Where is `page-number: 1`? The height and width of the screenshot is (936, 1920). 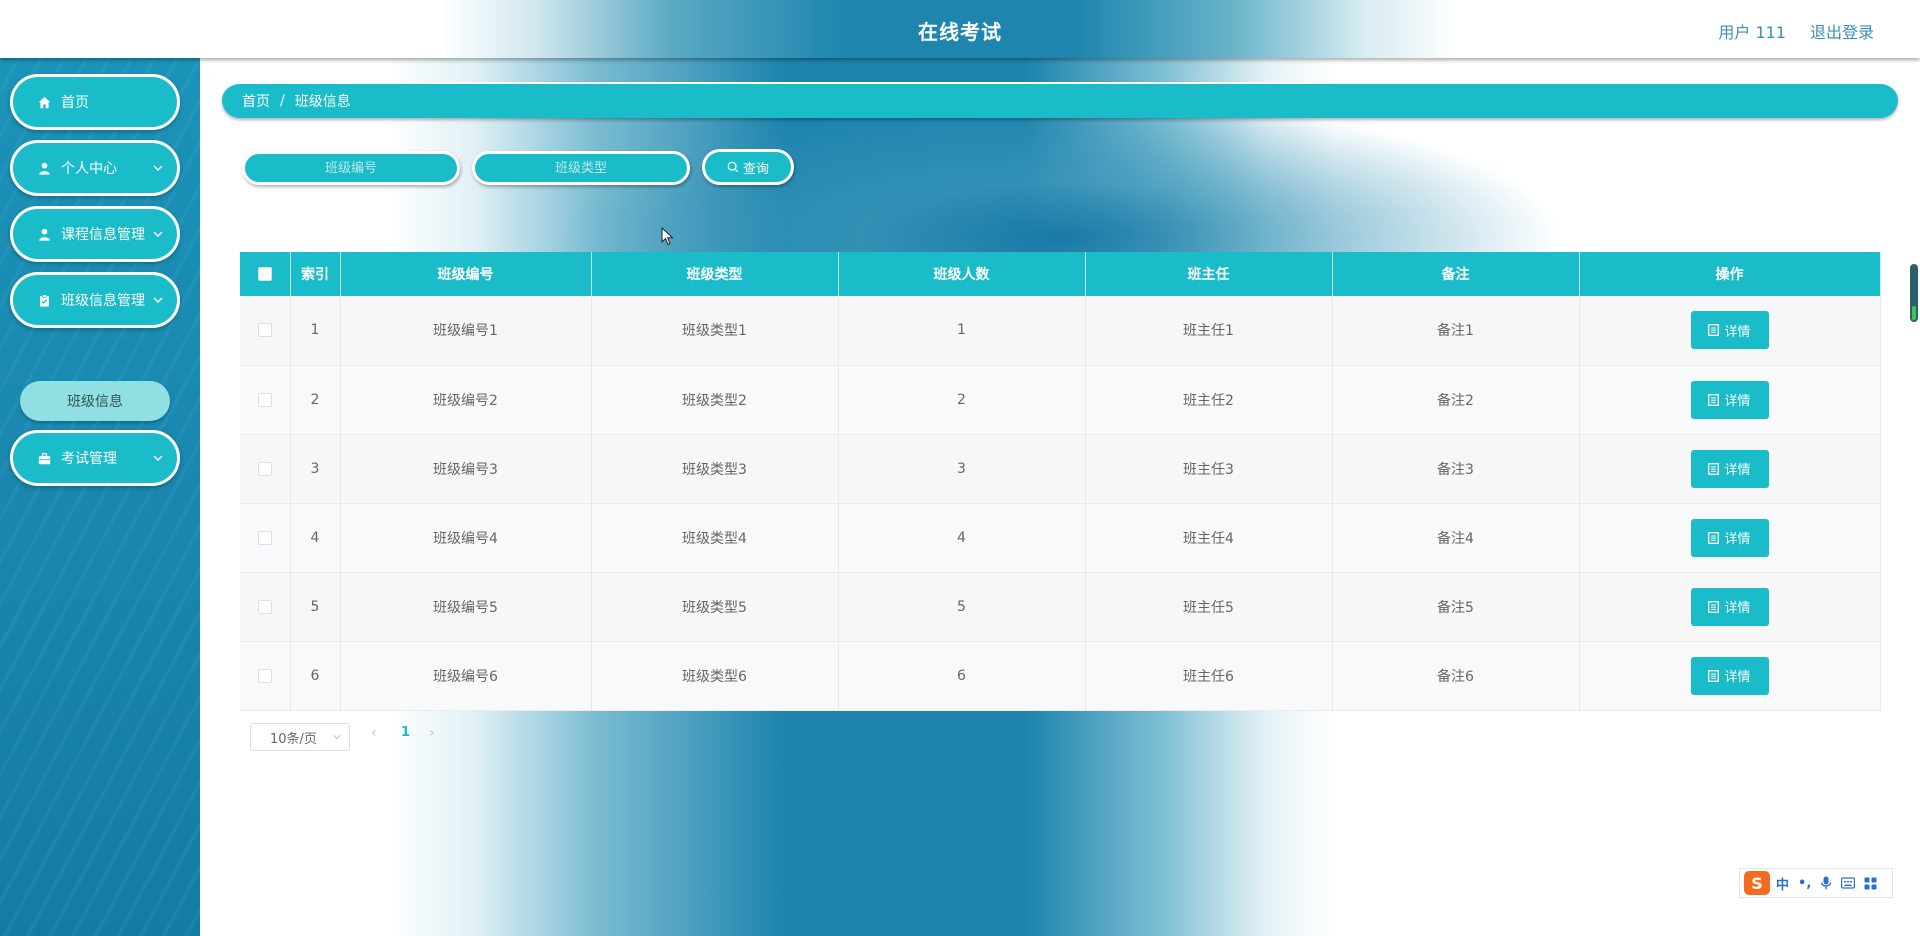 page-number: 1 is located at coordinates (405, 732).